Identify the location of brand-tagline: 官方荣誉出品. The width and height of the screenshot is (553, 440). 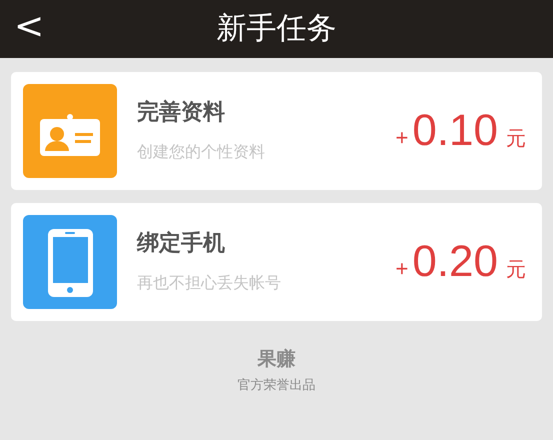
(277, 385).